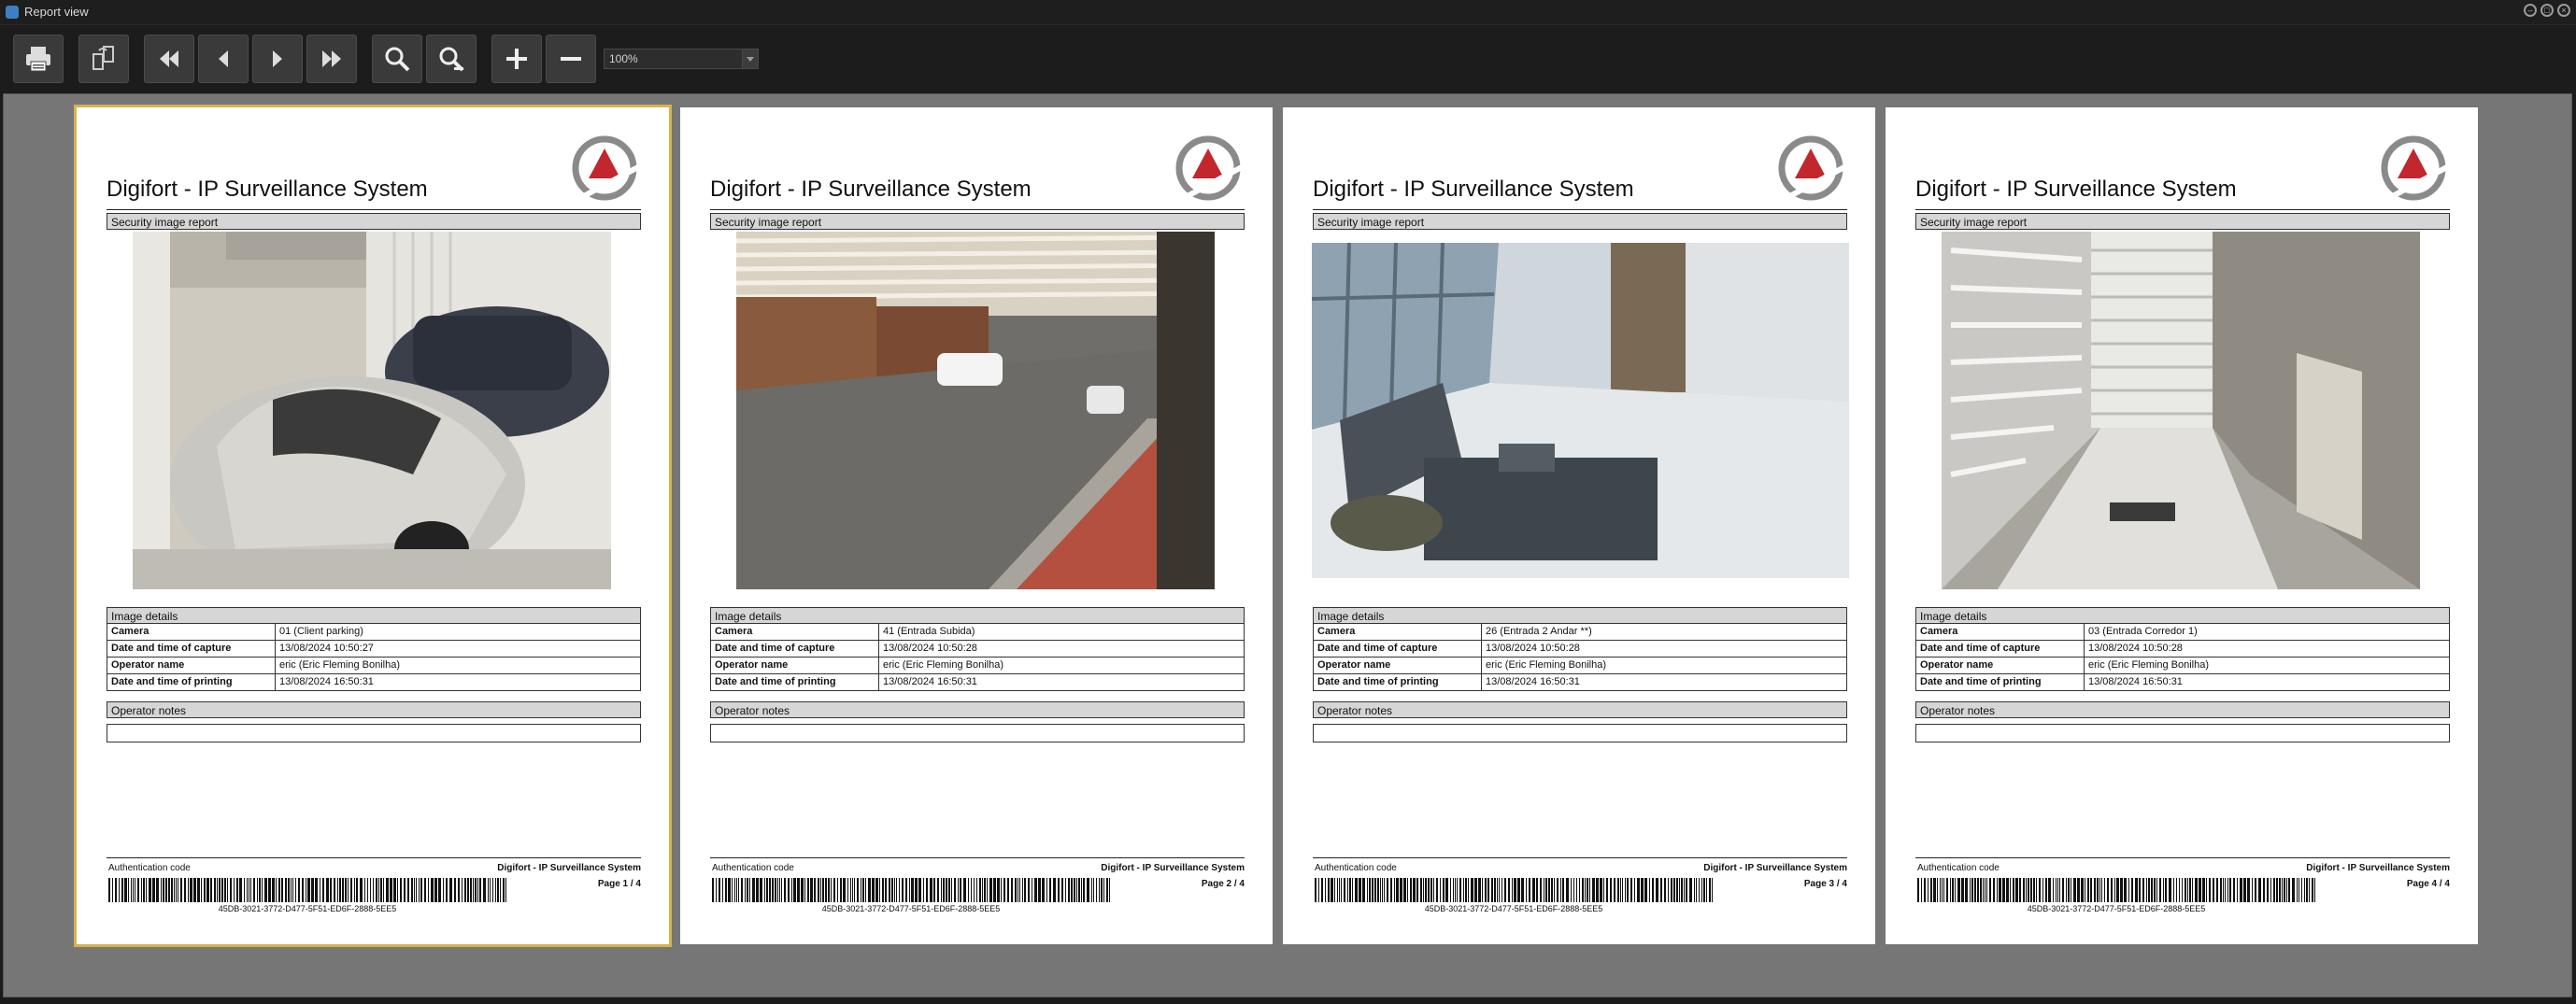  What do you see at coordinates (2182, 631) in the screenshot?
I see `table-row: Camera 03 (Entrada Corredor 1)` at bounding box center [2182, 631].